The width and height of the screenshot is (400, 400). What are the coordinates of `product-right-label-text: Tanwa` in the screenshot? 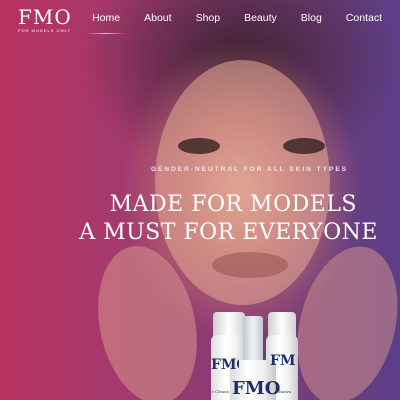 It's located at (285, 391).